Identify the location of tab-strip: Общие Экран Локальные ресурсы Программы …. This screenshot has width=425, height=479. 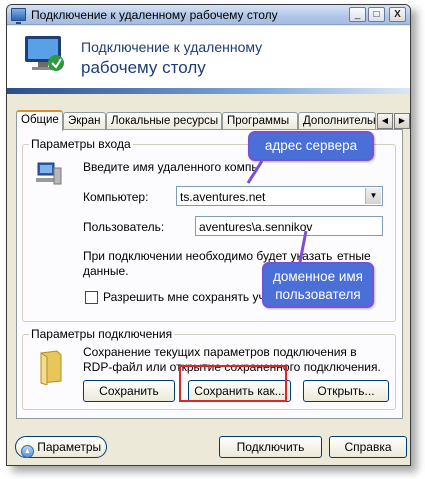
(213, 120).